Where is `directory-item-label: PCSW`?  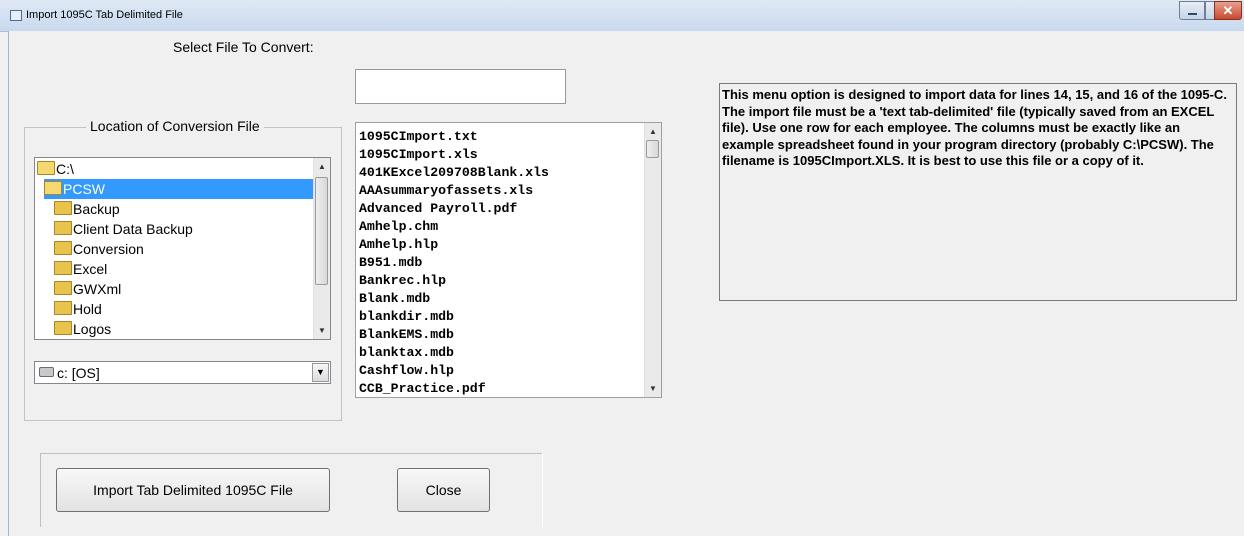
directory-item-label: PCSW is located at coordinates (84, 189).